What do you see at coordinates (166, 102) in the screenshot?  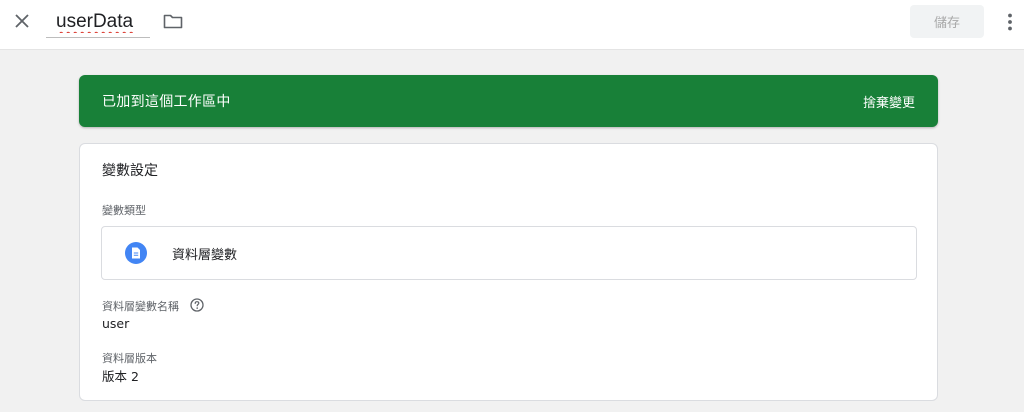 I see `banner-message: 已加到這個工作區中` at bounding box center [166, 102].